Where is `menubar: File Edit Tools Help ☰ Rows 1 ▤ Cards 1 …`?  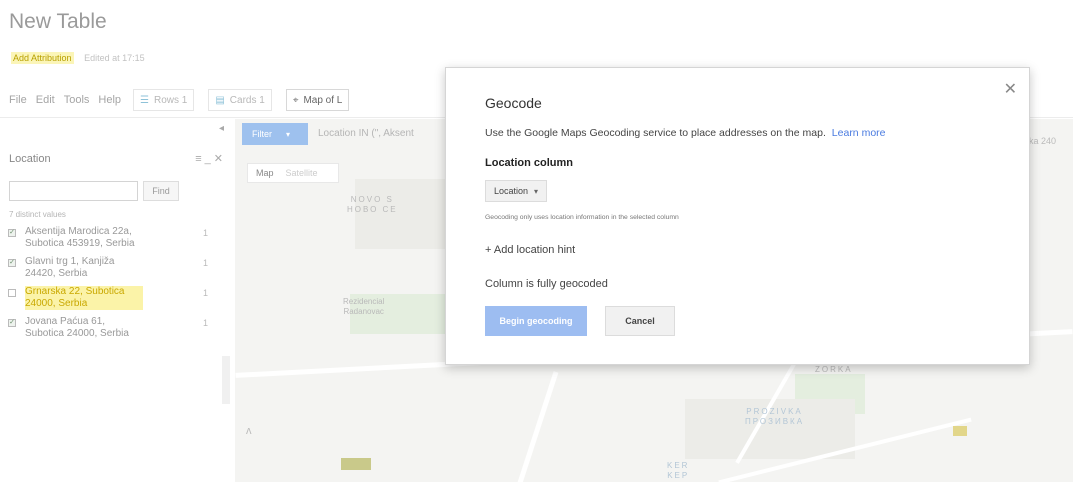 menubar: File Edit Tools Help ☰ Rows 1 ▤ Cards 1 … is located at coordinates (186, 100).